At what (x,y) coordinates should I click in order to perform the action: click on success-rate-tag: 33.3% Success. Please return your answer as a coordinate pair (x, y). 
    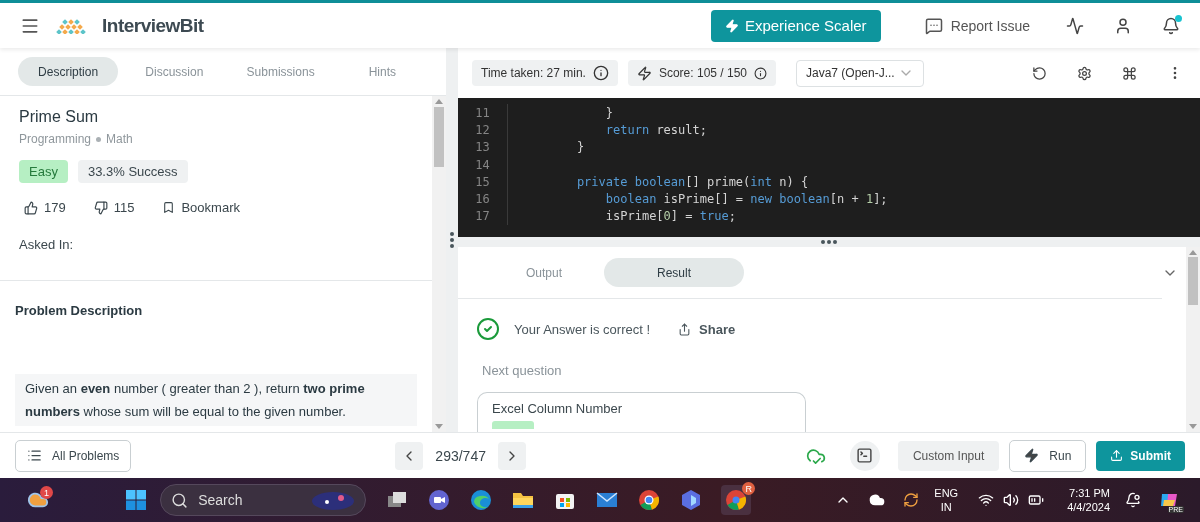
    Looking at the image, I should click on (132, 171).